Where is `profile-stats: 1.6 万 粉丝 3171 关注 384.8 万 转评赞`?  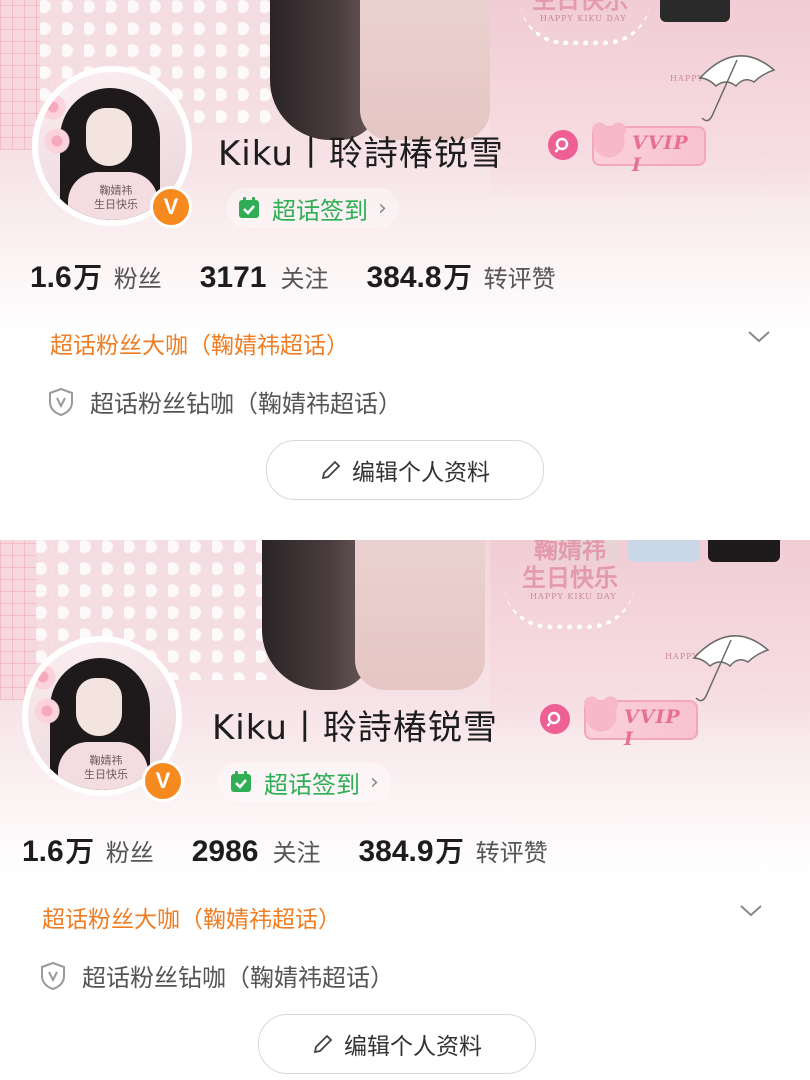
profile-stats: 1.6 万 粉丝 3171 关注 384.8 万 转评赞 is located at coordinates (312, 276).